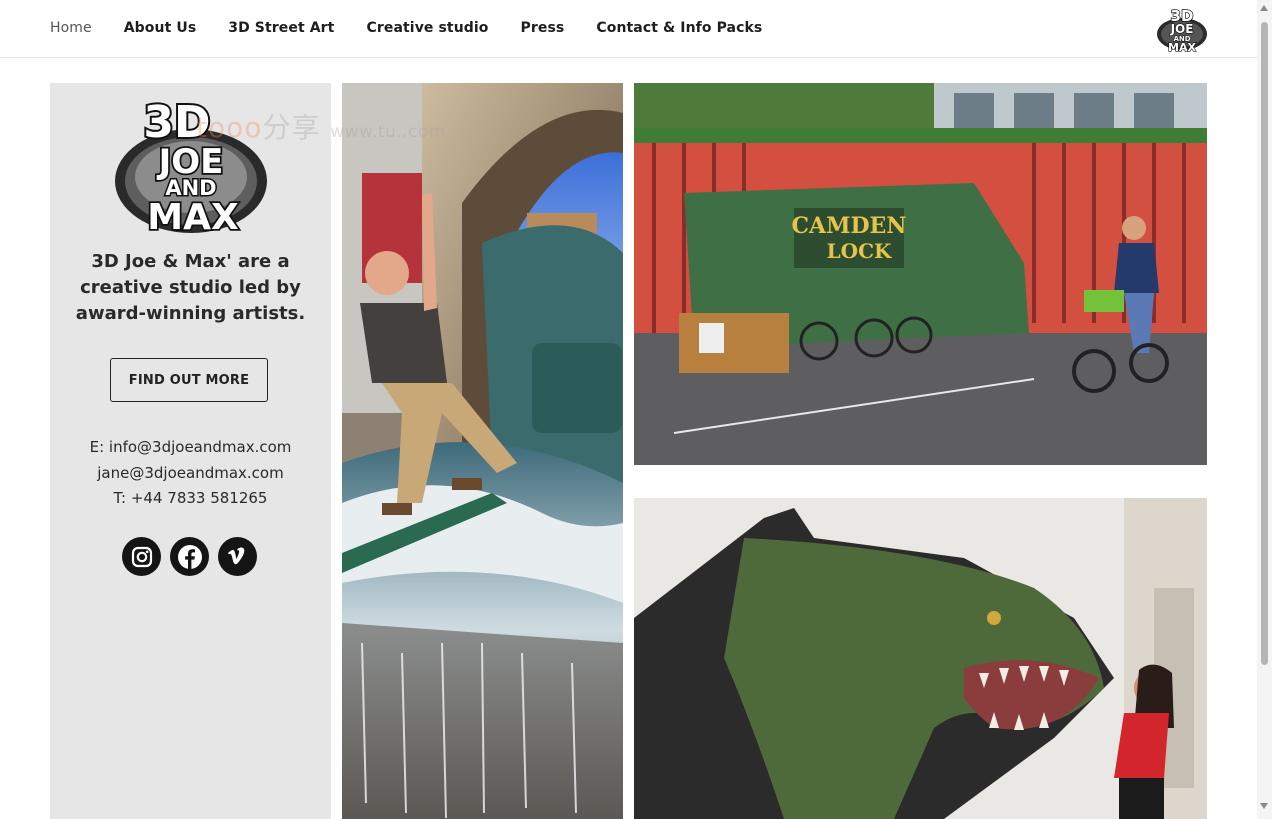 This screenshot has height=819, width=1272. Describe the element at coordinates (176, 122) in the screenshot. I see `big-logo-3d-text: 3D` at that location.